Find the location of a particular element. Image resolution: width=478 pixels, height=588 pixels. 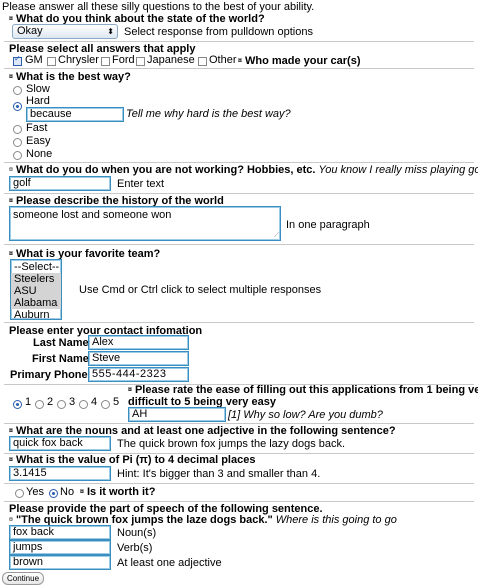

q4-note: You know I really miss playing golf. is located at coordinates (398, 170).